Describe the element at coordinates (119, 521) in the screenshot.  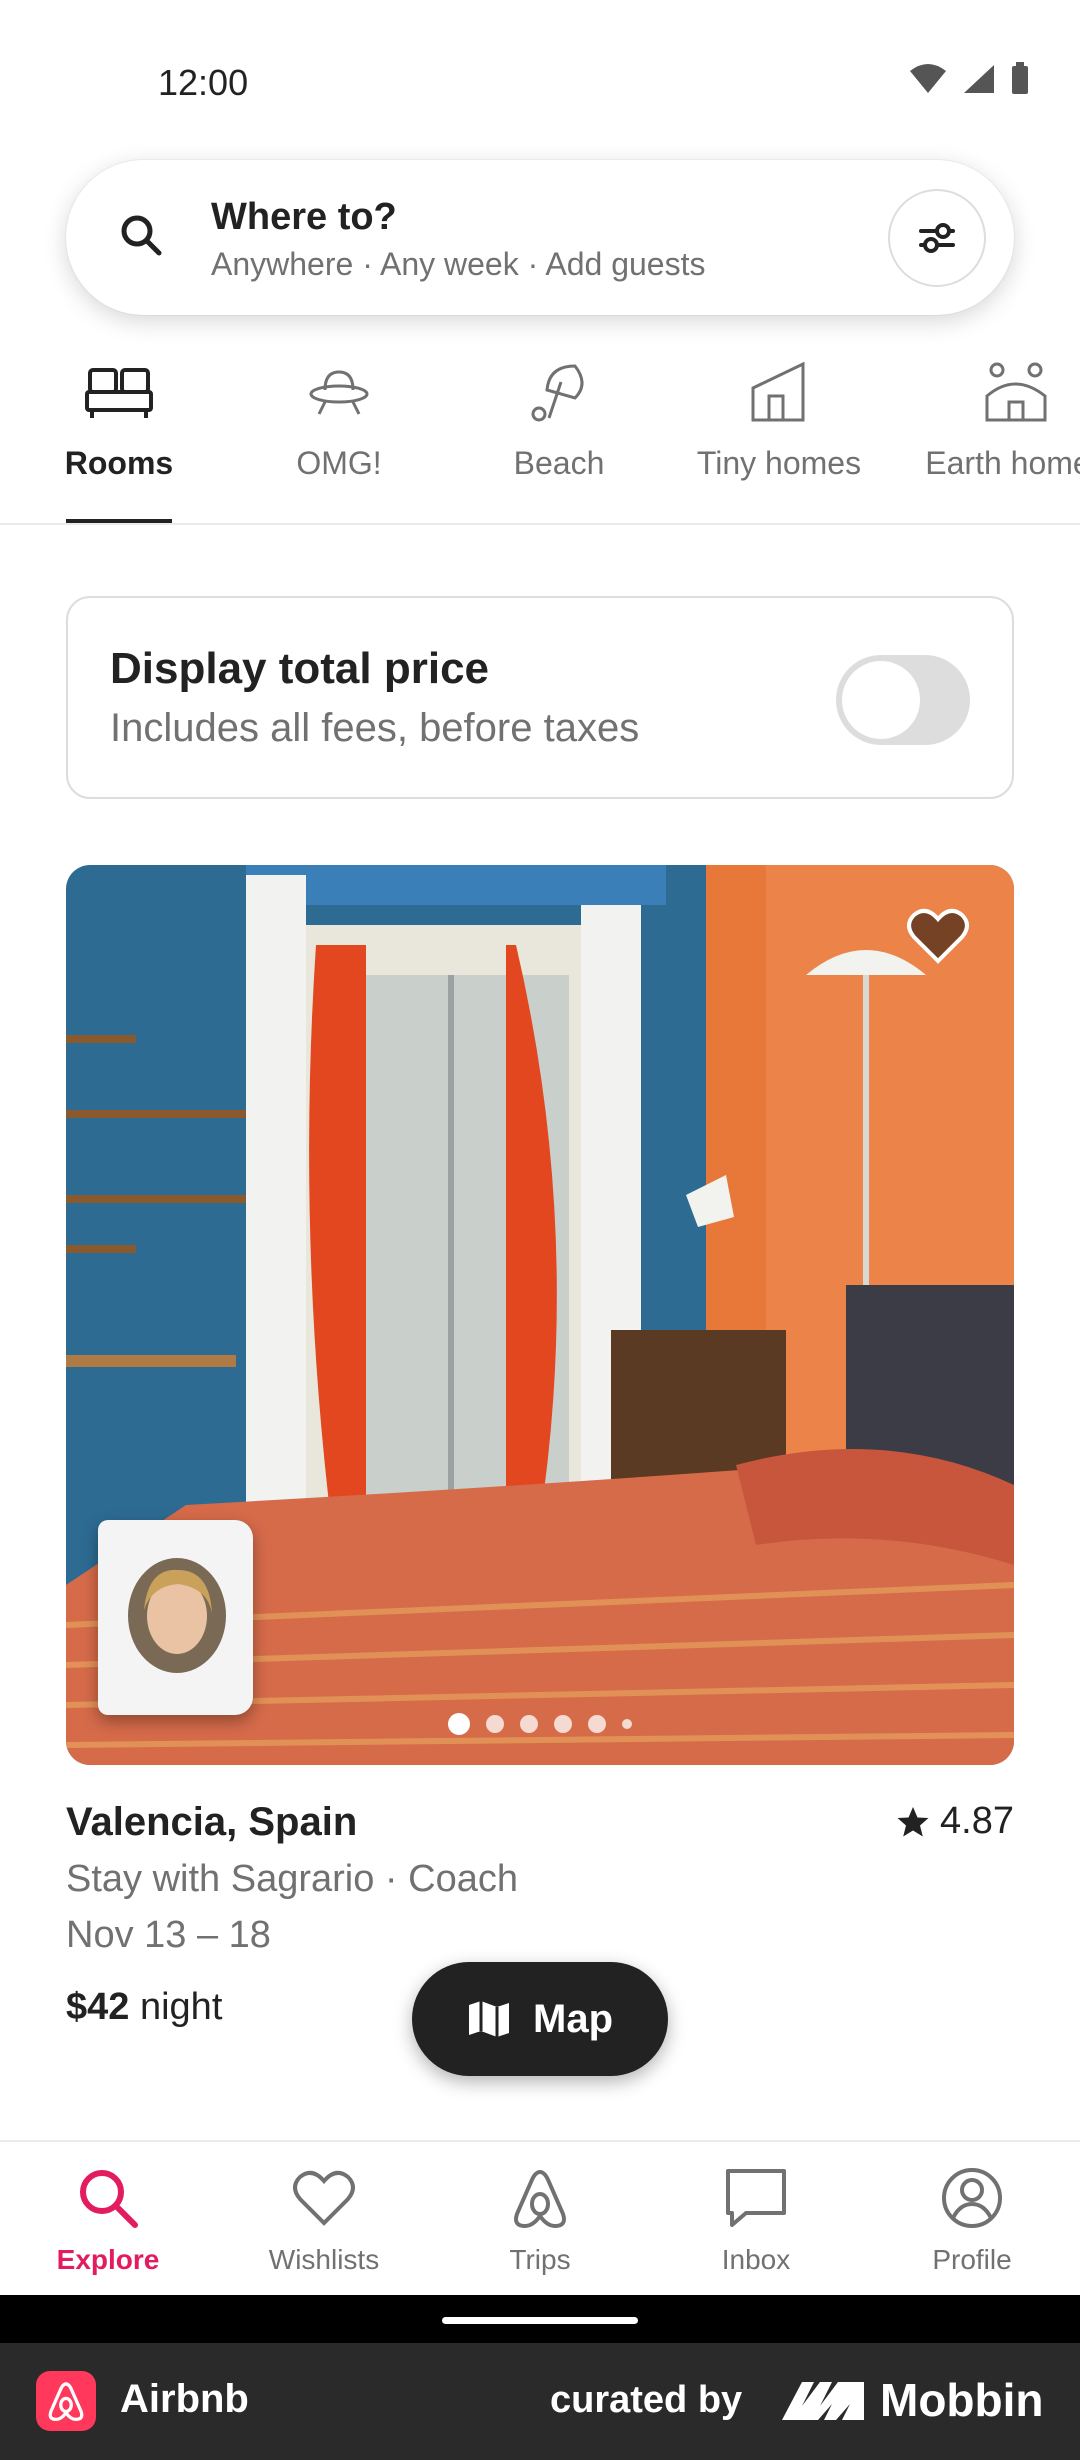
I see `active-tab-indicator` at that location.